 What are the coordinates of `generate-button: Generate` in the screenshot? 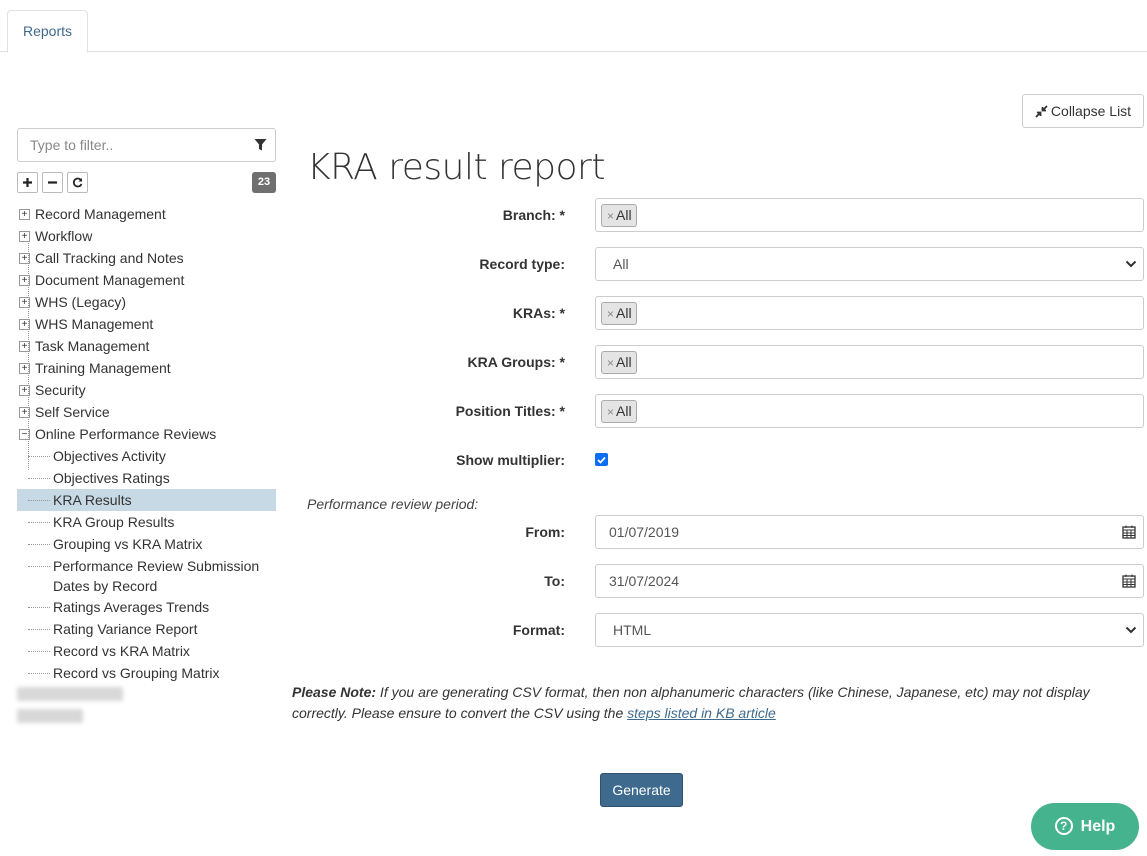 It's located at (641, 790).